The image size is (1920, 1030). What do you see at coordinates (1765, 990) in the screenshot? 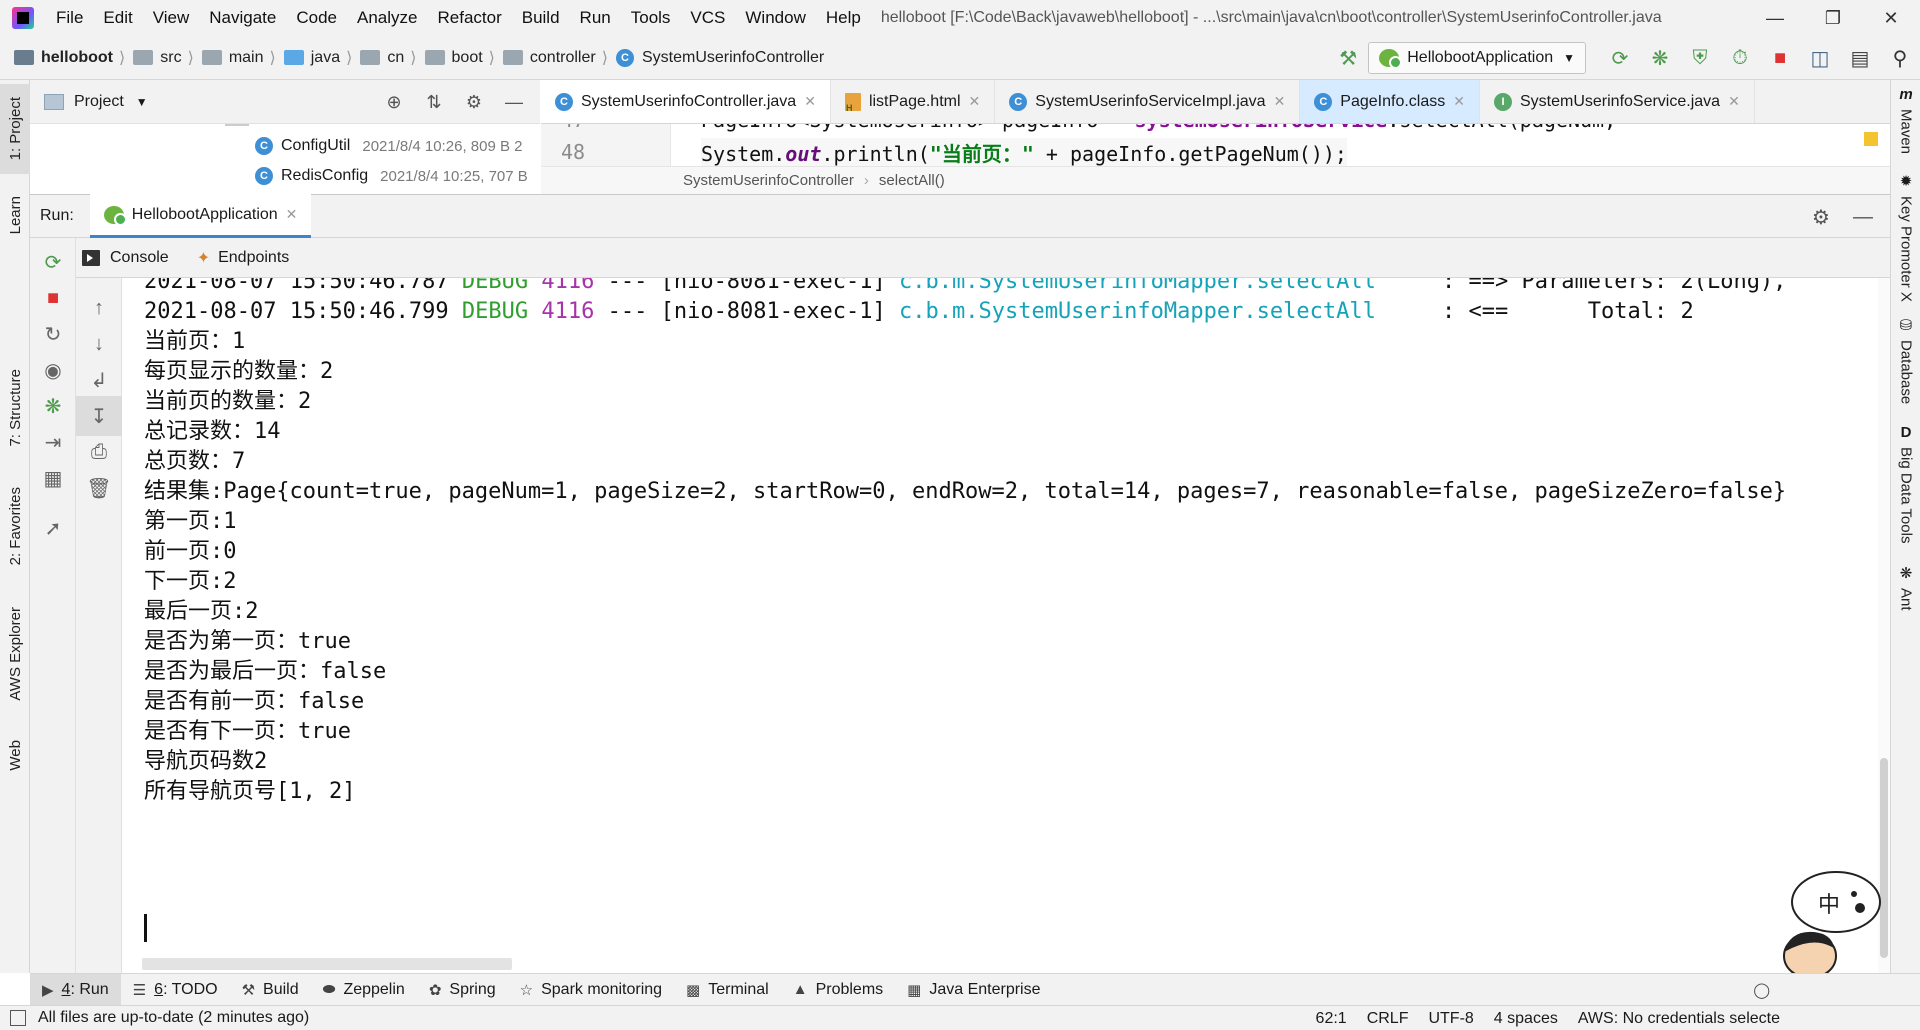
I see `bottom-tab-event-log: ◯` at bounding box center [1765, 990].